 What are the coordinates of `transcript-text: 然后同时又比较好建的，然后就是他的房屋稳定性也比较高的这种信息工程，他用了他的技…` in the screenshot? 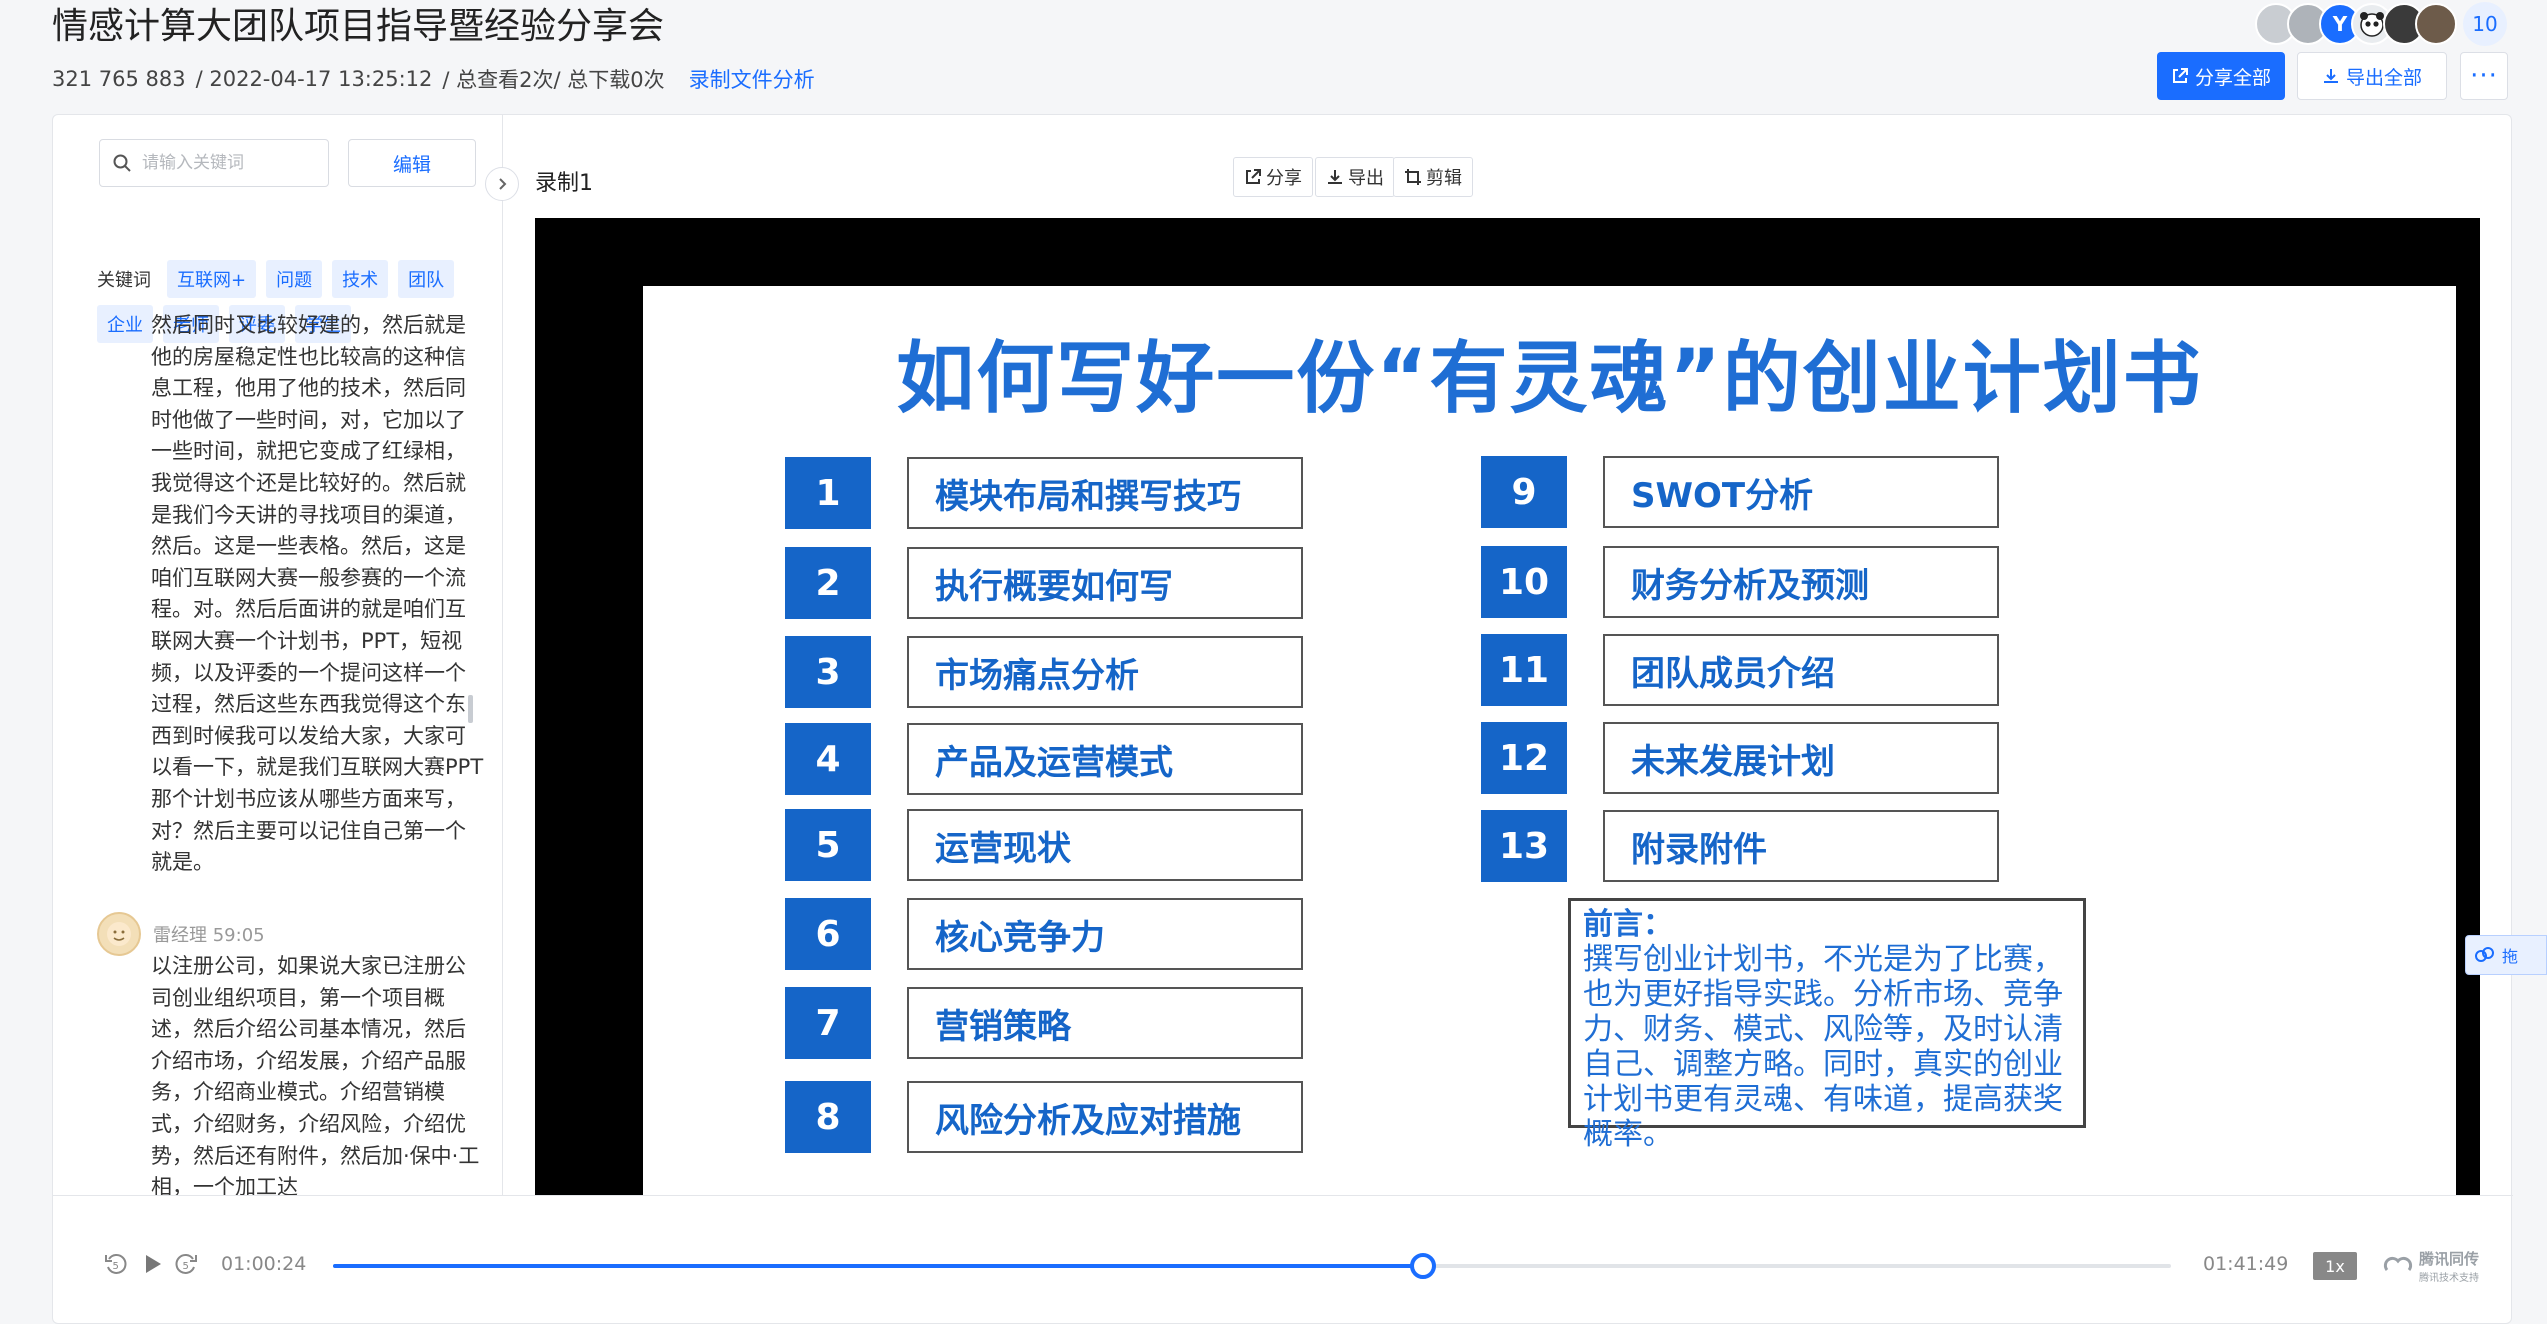 It's located at (317, 594).